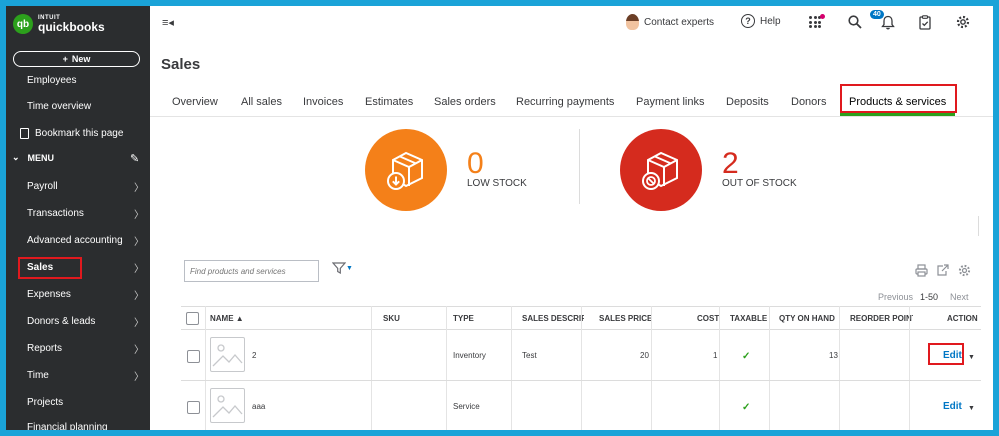  Describe the element at coordinates (254, 355) in the screenshot. I see `product-name: 2` at that location.